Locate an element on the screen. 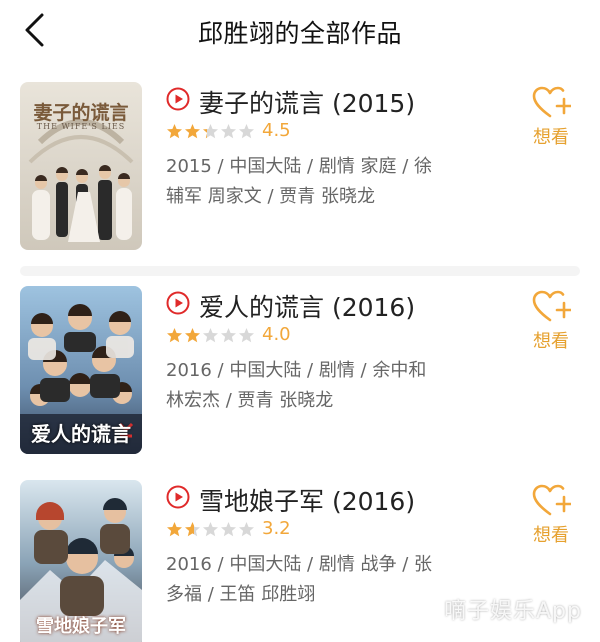 Image resolution: width=600 pixels, height=642 pixels. poster-title: 妻子的谎言 is located at coordinates (81, 113).